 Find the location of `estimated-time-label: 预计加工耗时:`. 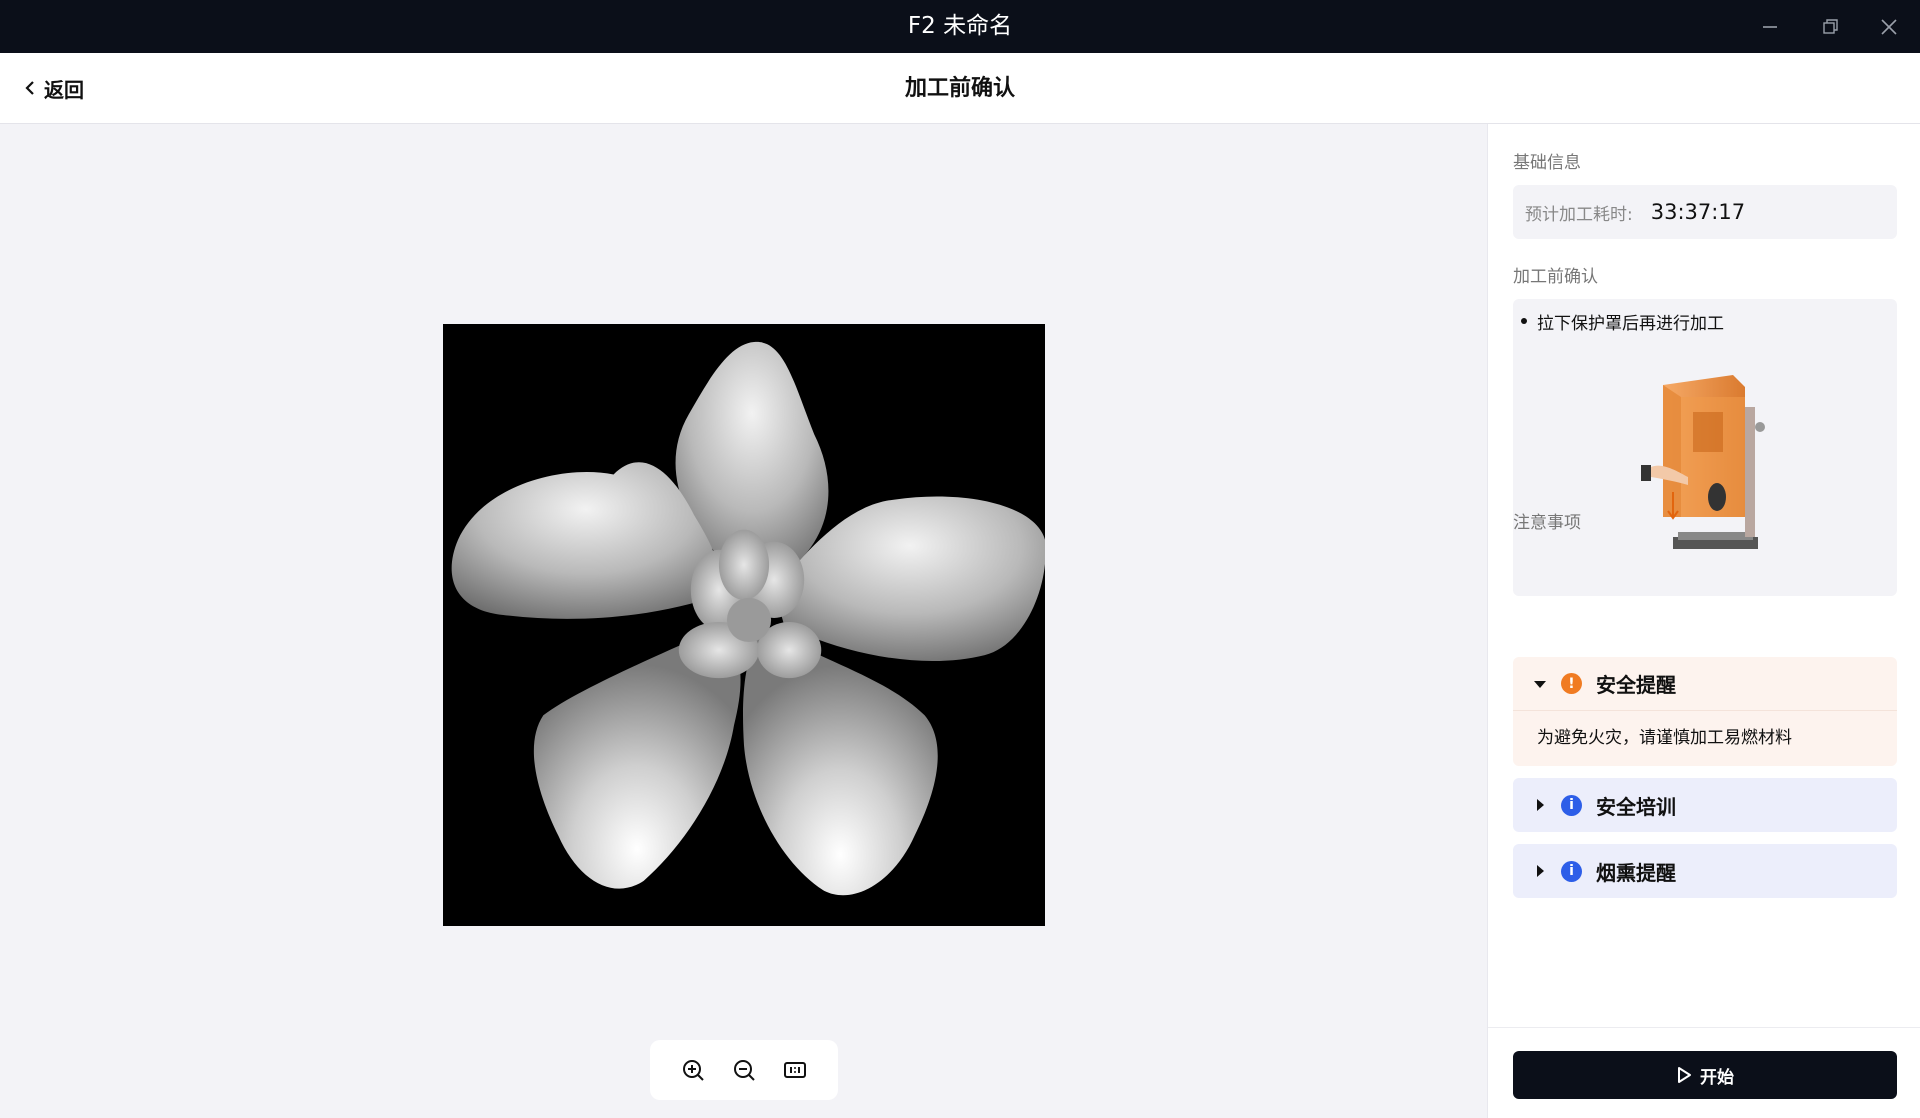

estimated-time-label: 预计加工耗时: is located at coordinates (1579, 214).